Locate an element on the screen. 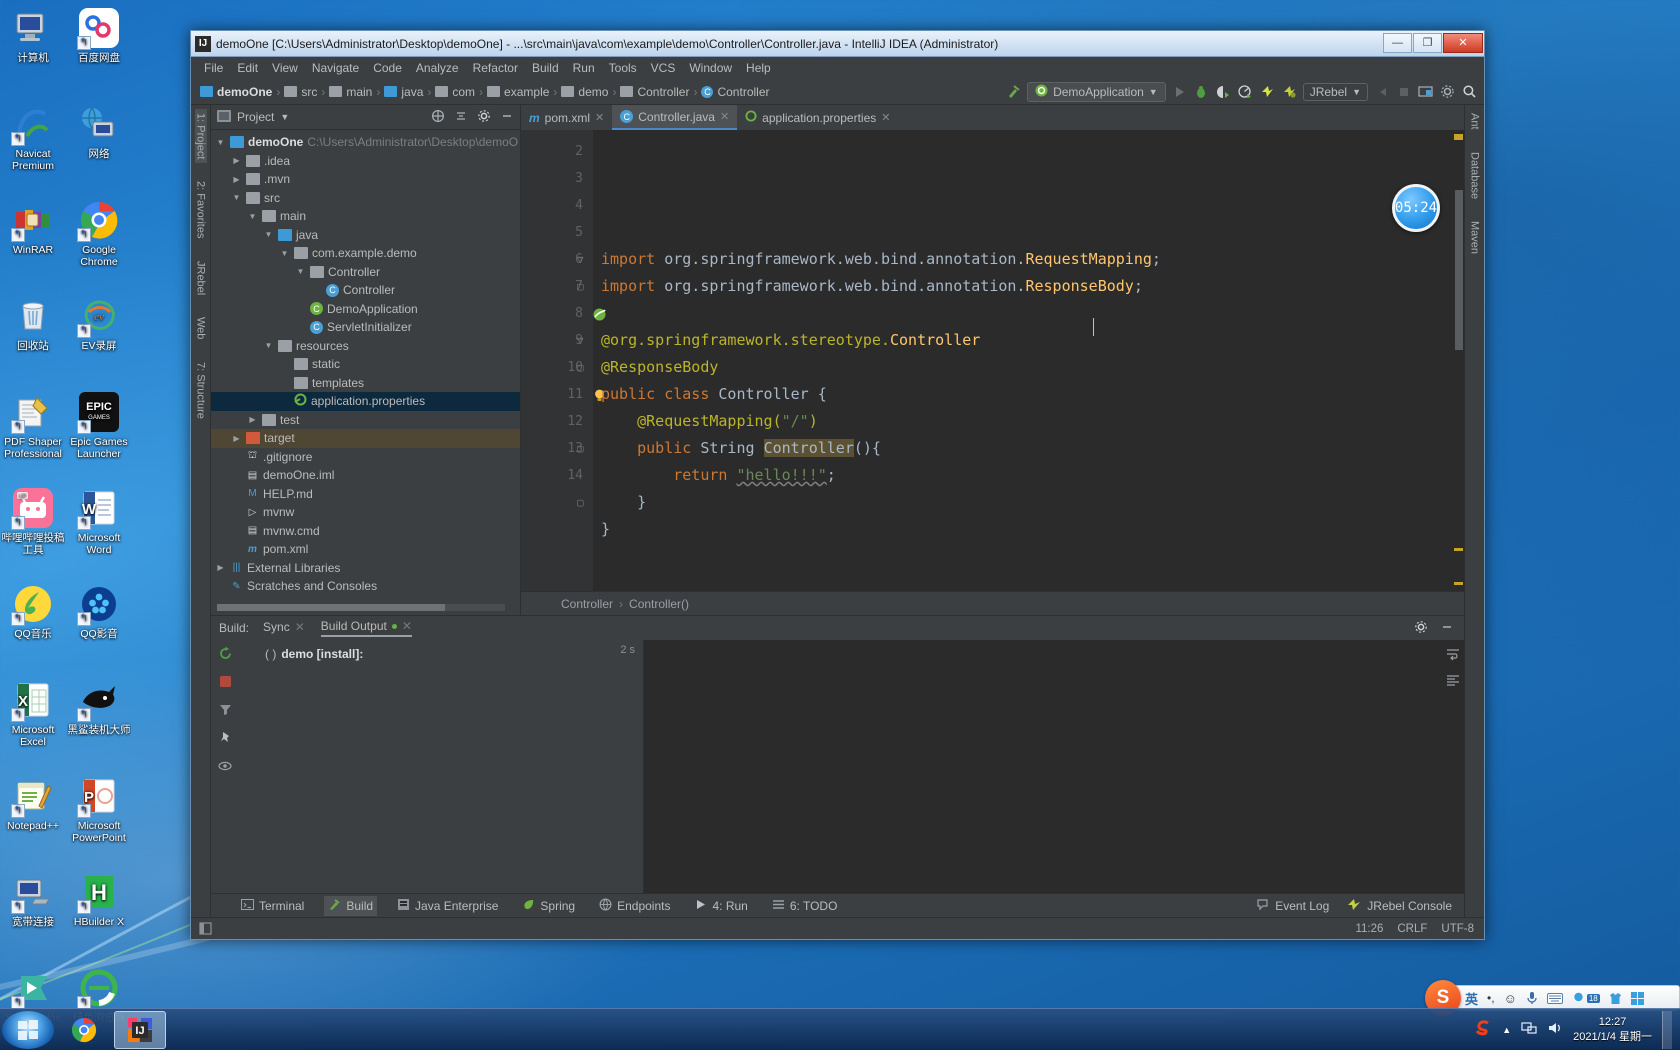  tool-tab-jrebel: JRebel is located at coordinates (201, 278).